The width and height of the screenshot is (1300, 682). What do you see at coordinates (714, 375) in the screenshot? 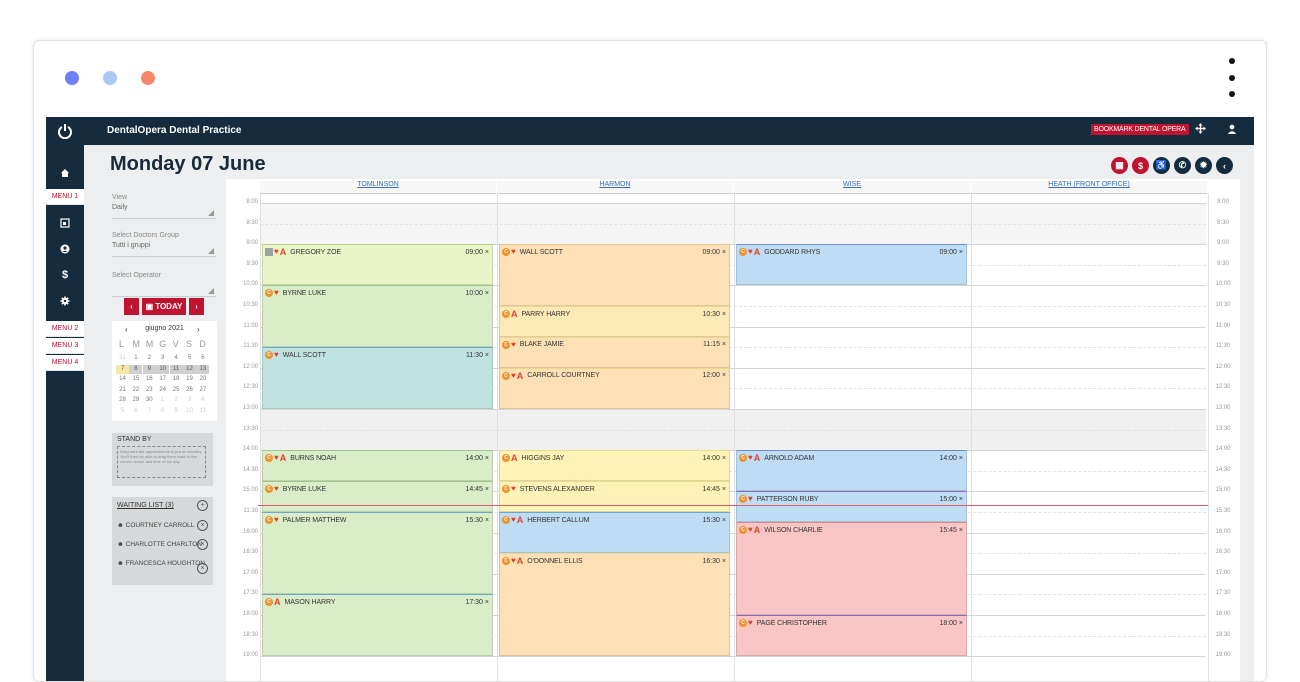
I see `appointment-time: 12:00 ×` at bounding box center [714, 375].